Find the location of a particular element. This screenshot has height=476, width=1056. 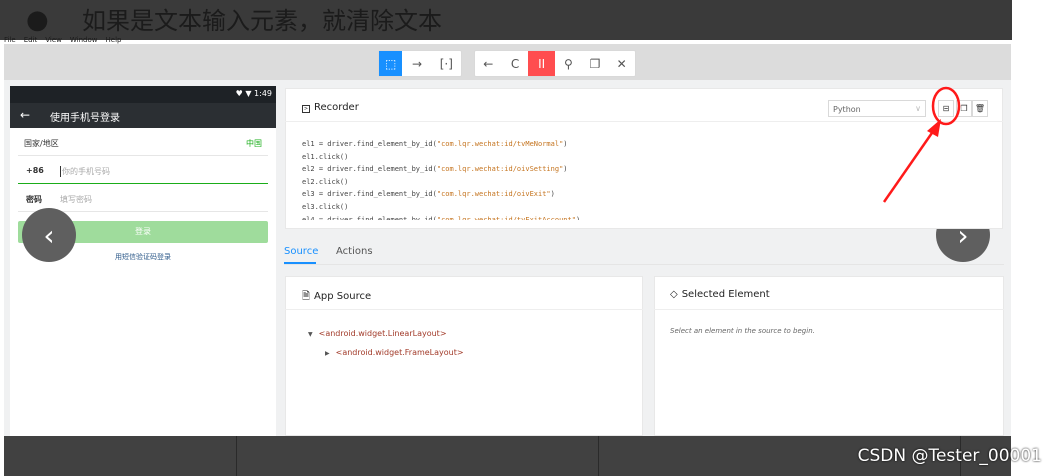

refresh-button: C is located at coordinates (515, 63).